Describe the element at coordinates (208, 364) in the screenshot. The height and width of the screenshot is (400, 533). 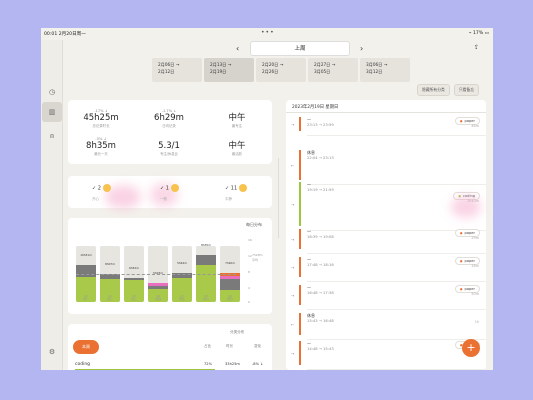
I see `category-percent: 72%` at that location.